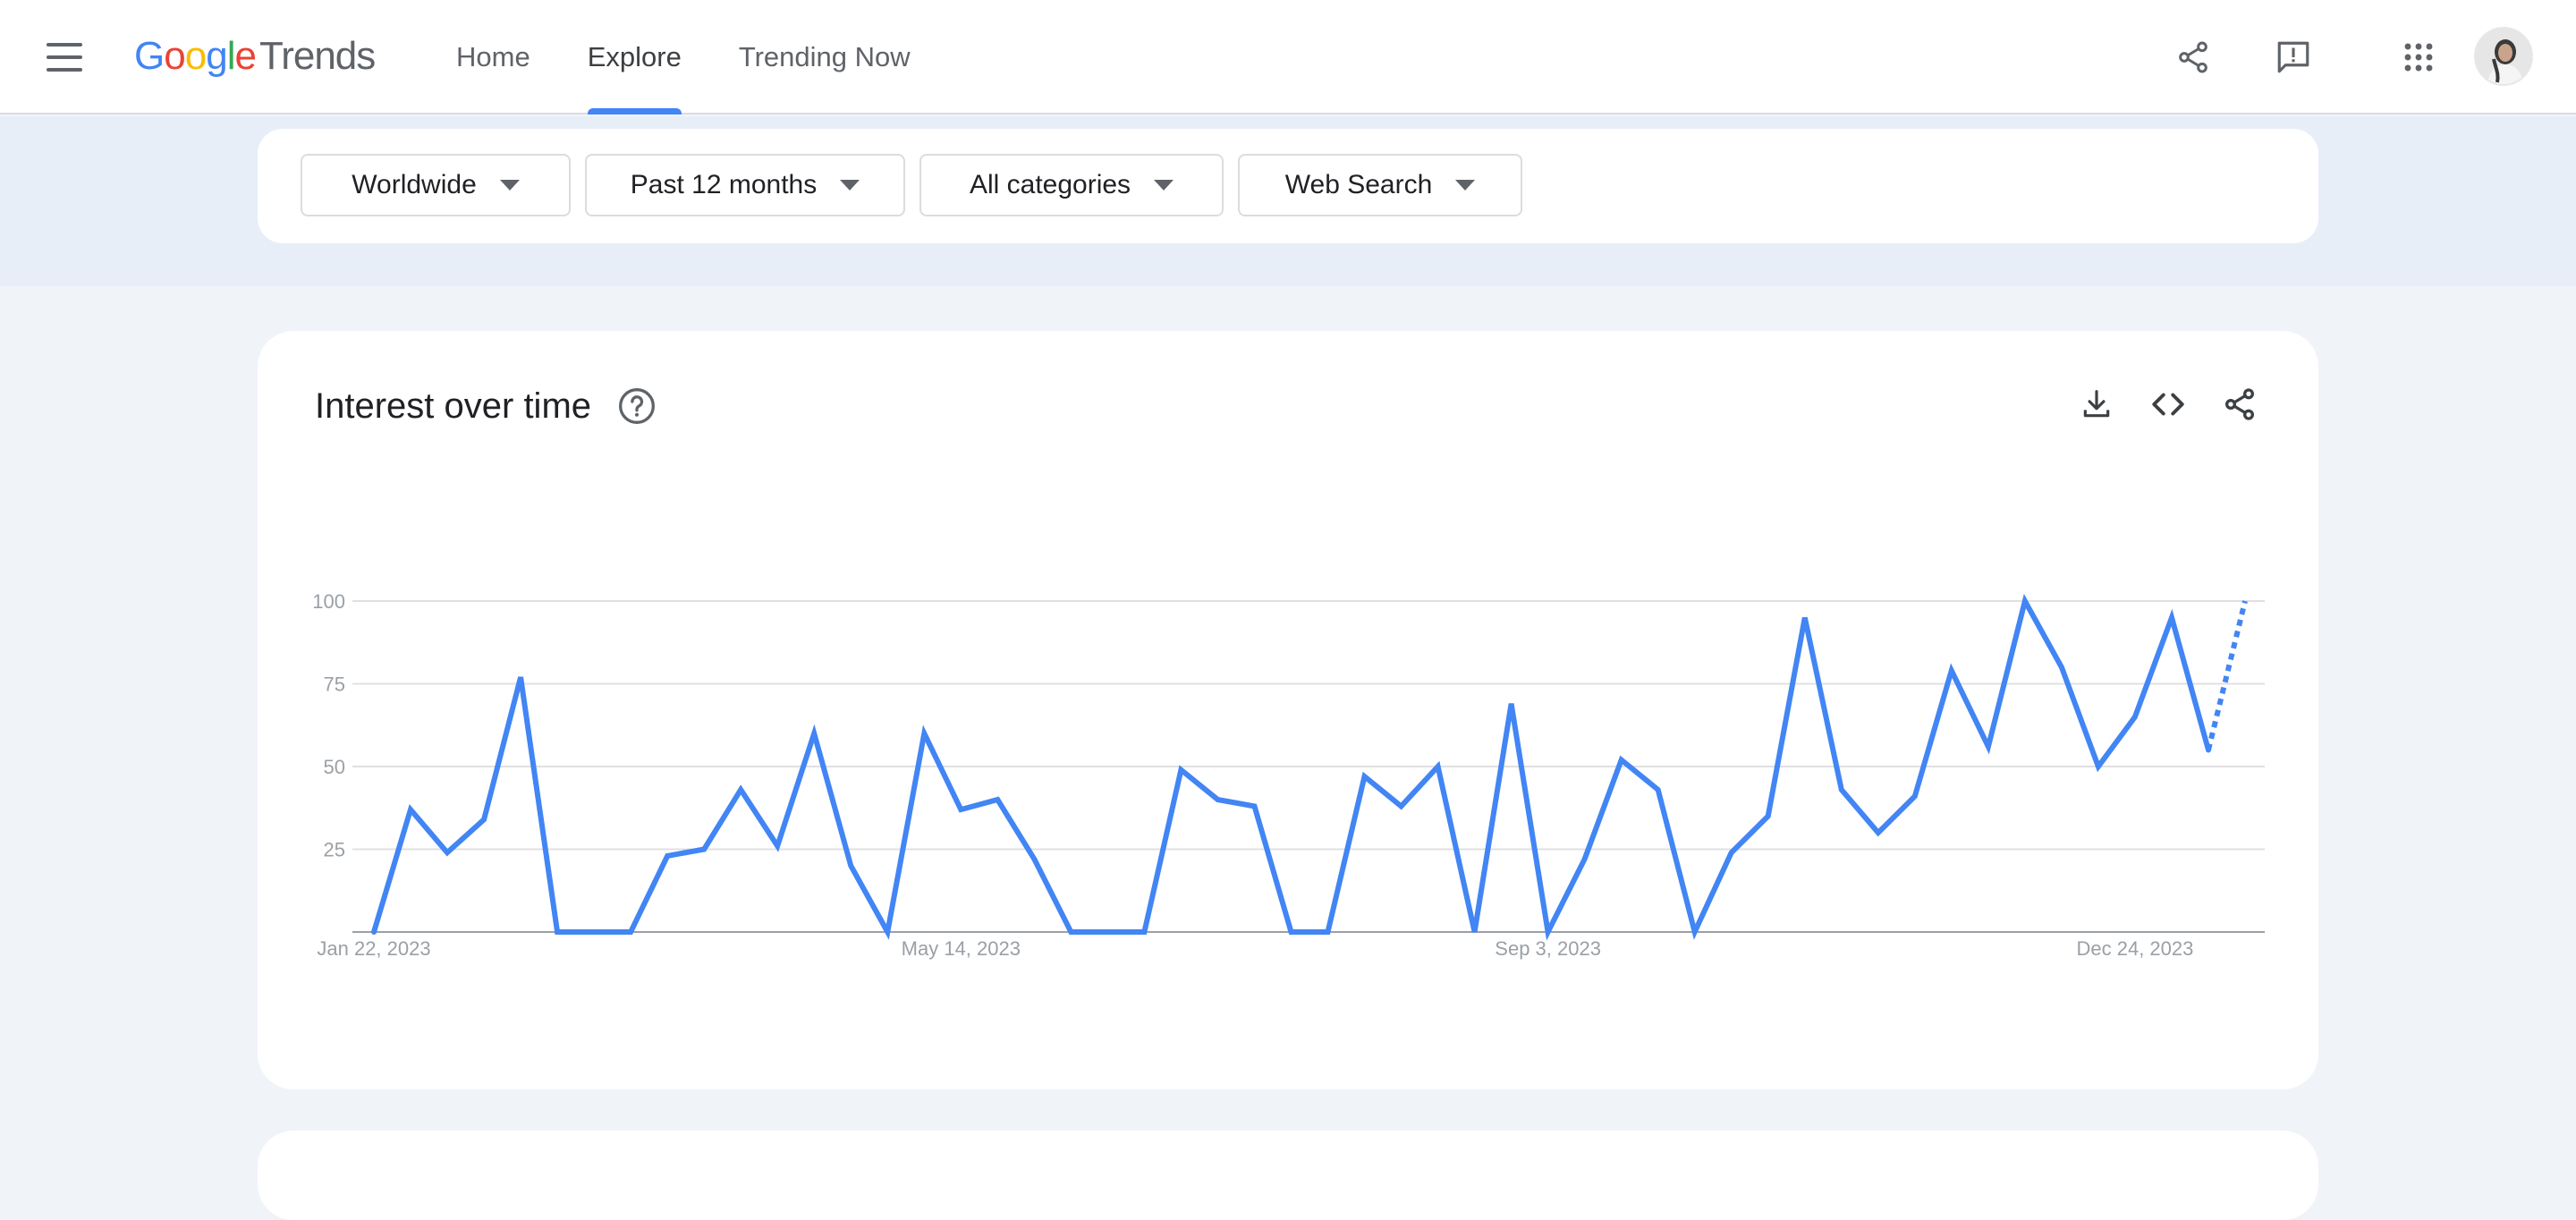  What do you see at coordinates (328, 601) in the screenshot?
I see `y-tick-label: 100` at bounding box center [328, 601].